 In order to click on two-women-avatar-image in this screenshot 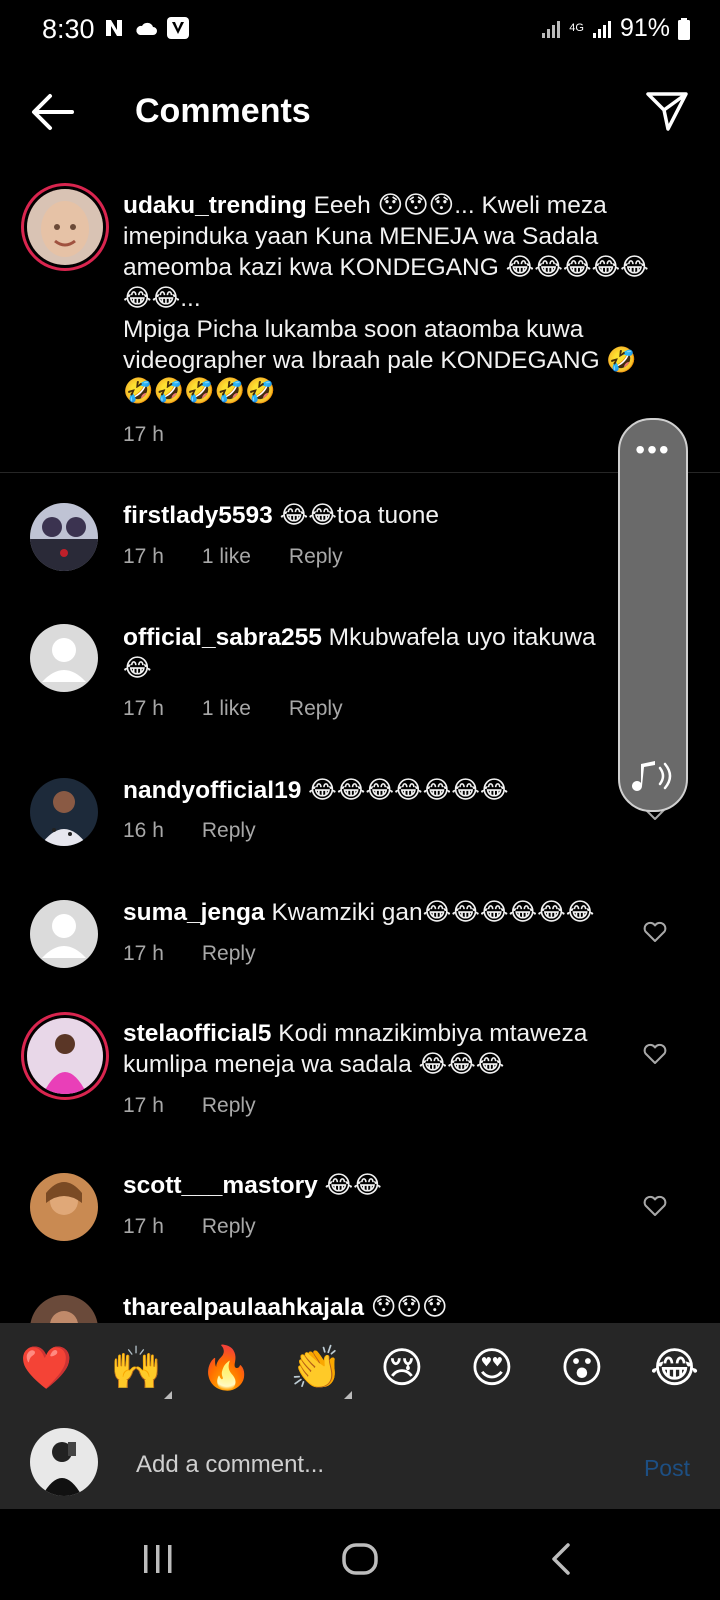, I will do `click(64, 537)`.